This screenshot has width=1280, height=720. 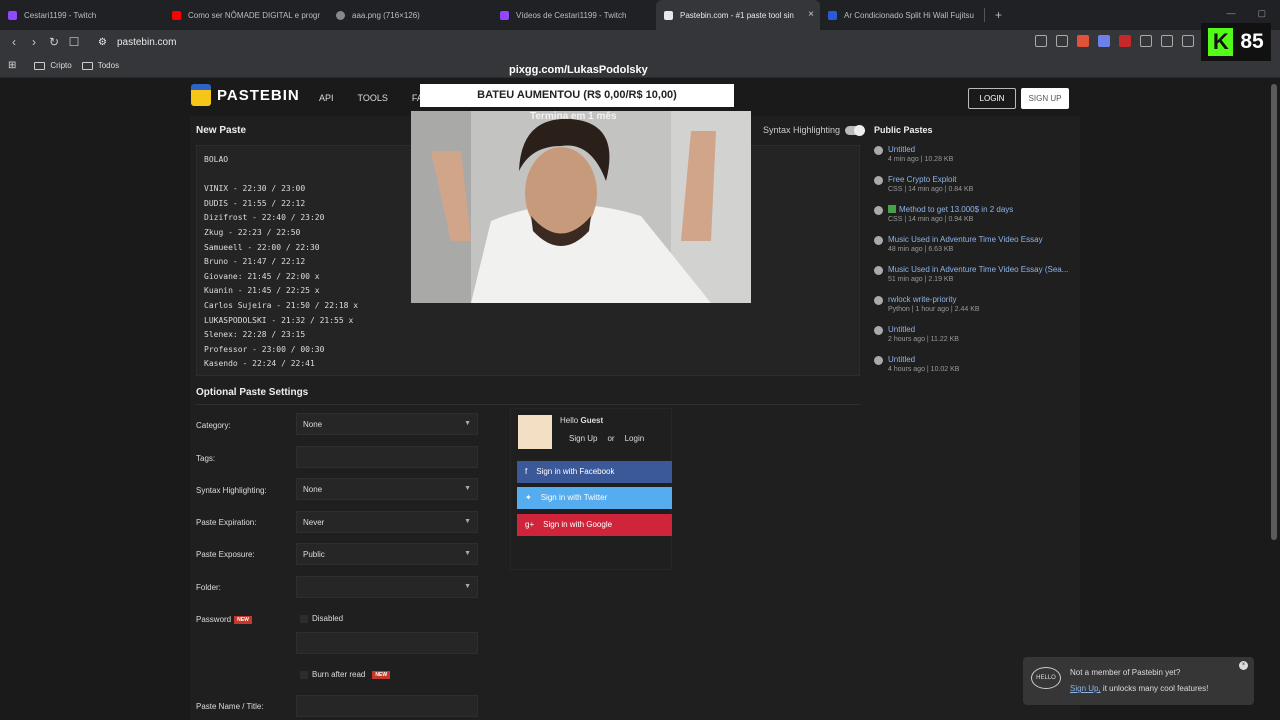 I want to click on syntax-select: None ▼, so click(x=387, y=489).